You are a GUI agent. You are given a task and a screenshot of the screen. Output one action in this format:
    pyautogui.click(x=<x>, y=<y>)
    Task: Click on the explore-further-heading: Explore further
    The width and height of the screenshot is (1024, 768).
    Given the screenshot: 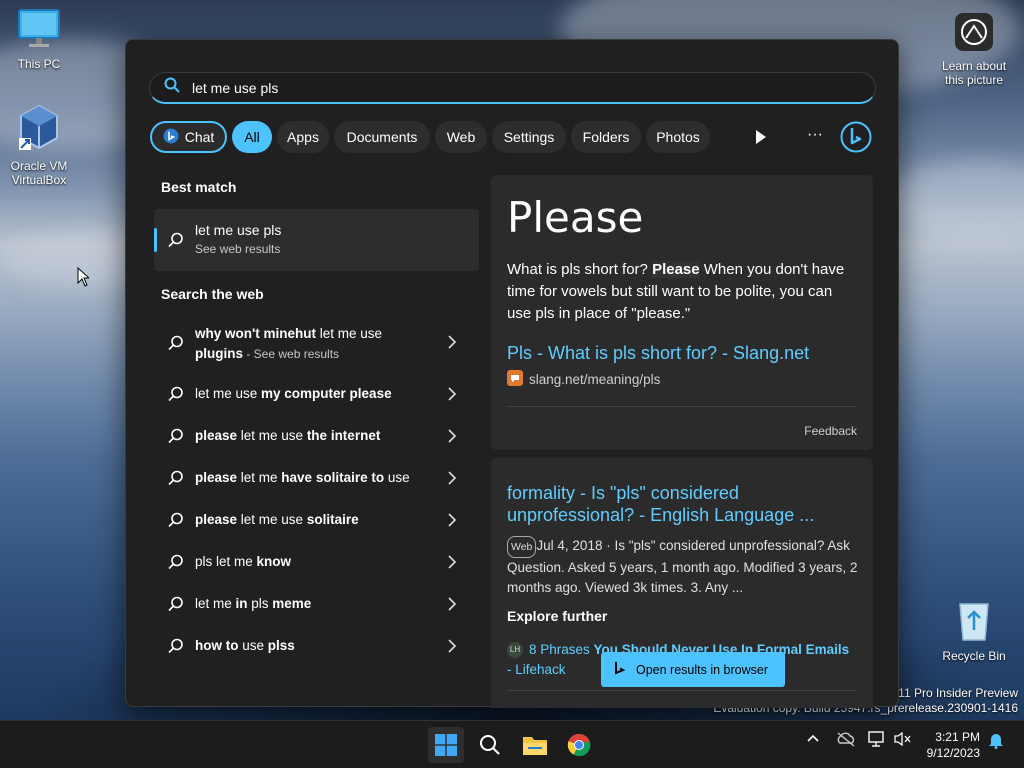 What is the action you would take?
    pyautogui.click(x=557, y=616)
    